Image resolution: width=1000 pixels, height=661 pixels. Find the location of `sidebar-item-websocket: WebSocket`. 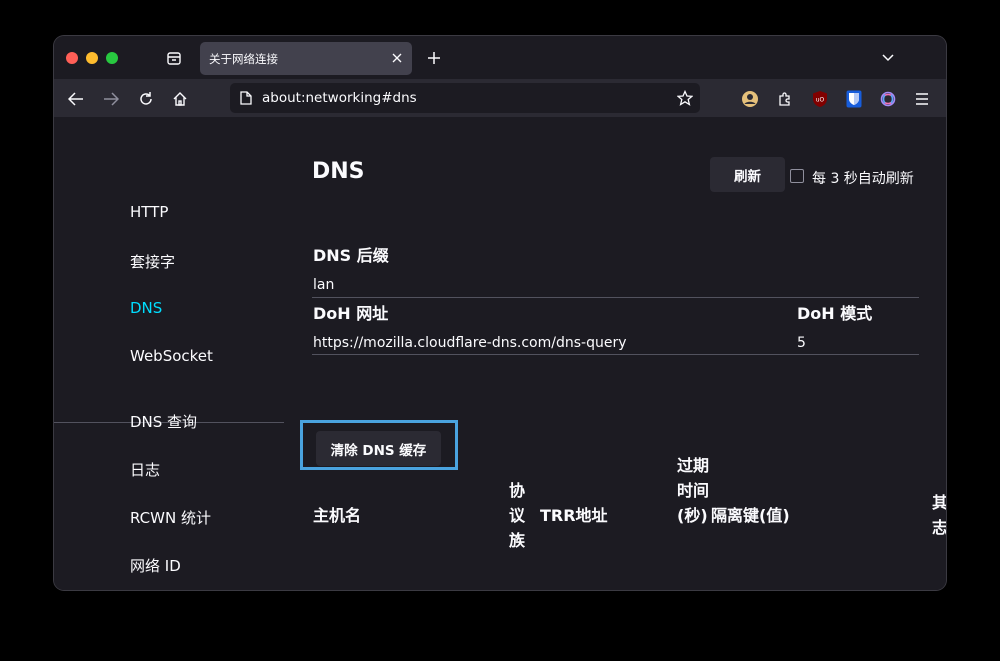

sidebar-item-websocket: WebSocket is located at coordinates (171, 356).